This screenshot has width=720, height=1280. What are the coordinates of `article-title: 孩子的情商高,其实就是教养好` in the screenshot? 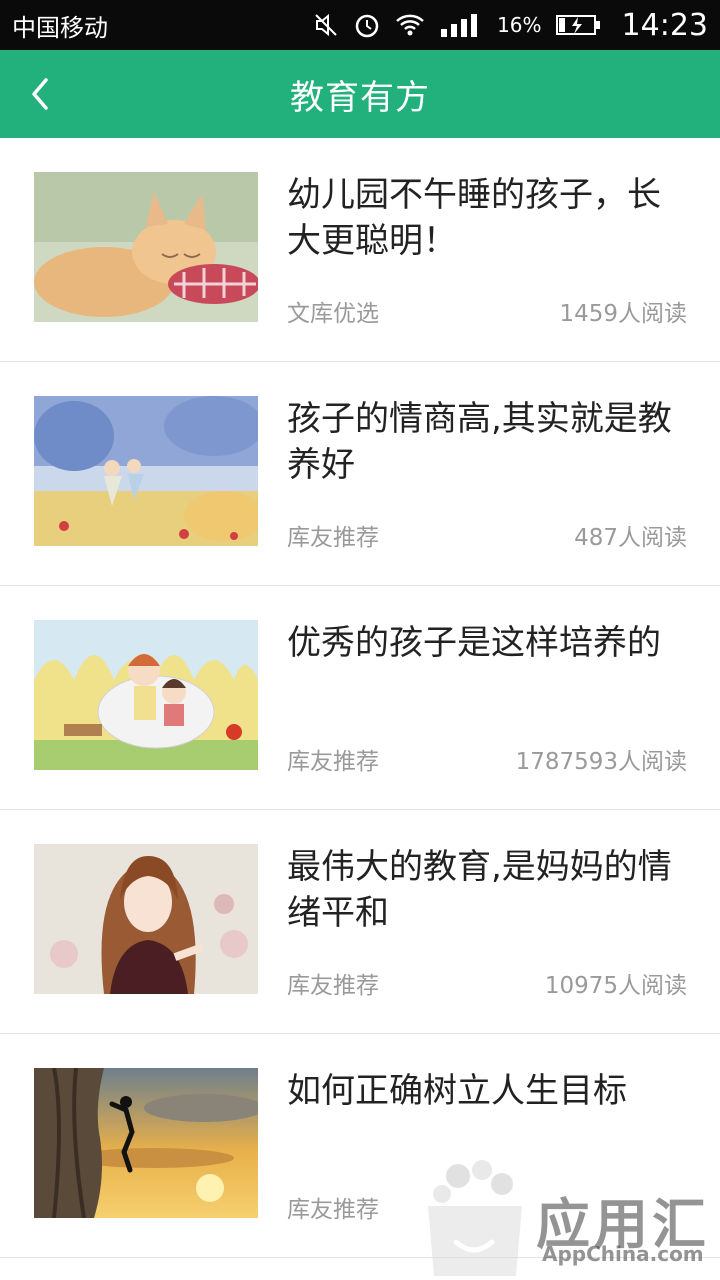 It's located at (479, 442).